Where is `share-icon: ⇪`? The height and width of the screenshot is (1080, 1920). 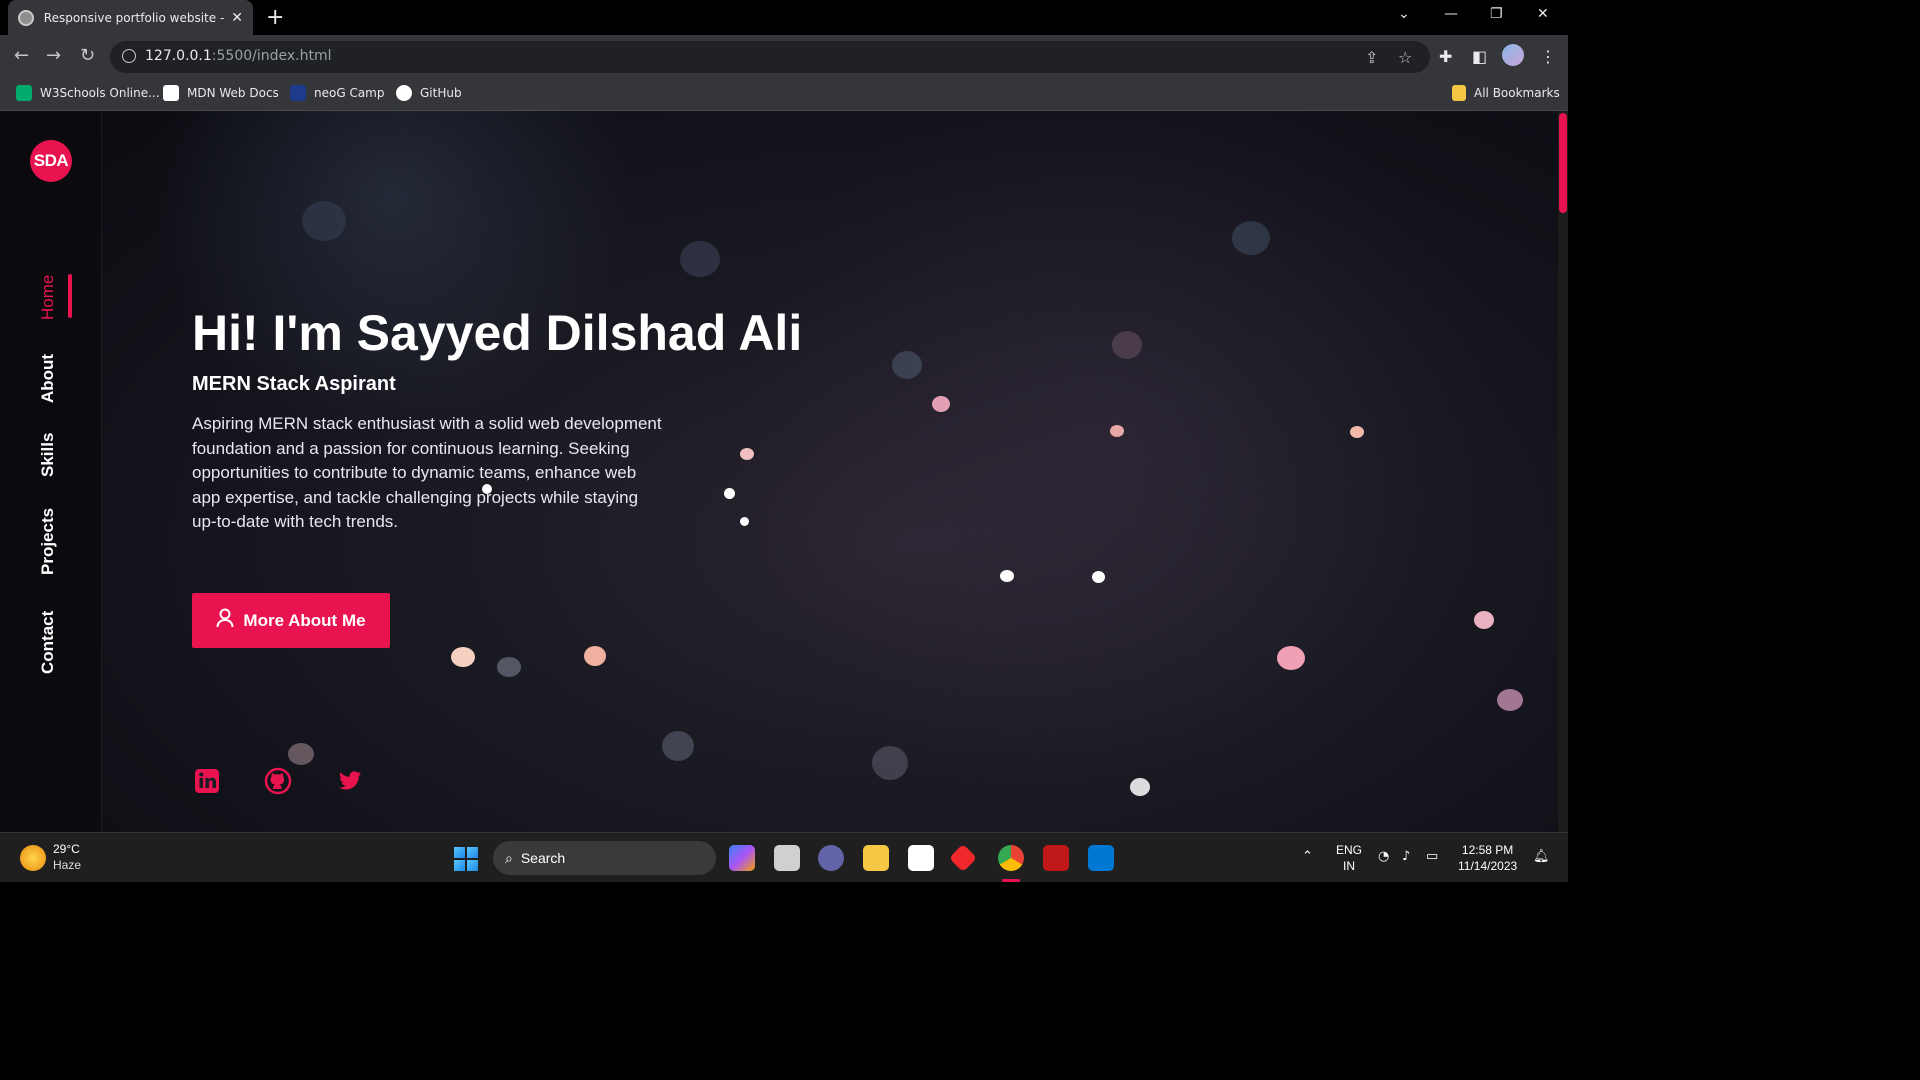
share-icon: ⇪ is located at coordinates (1371, 57).